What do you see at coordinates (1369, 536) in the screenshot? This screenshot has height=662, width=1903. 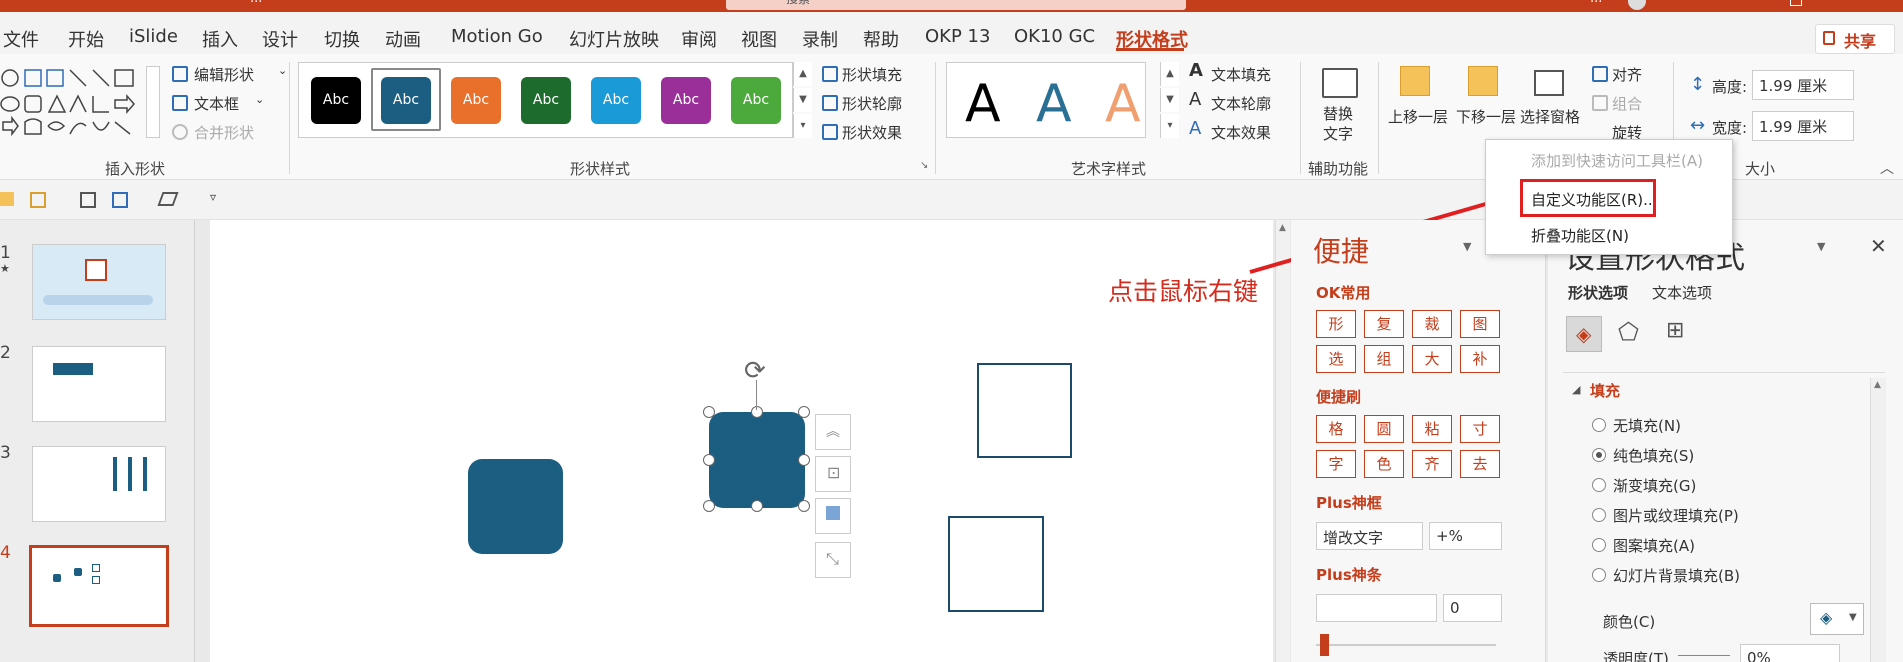 I see `plus-frame-text-input: 增改文字` at bounding box center [1369, 536].